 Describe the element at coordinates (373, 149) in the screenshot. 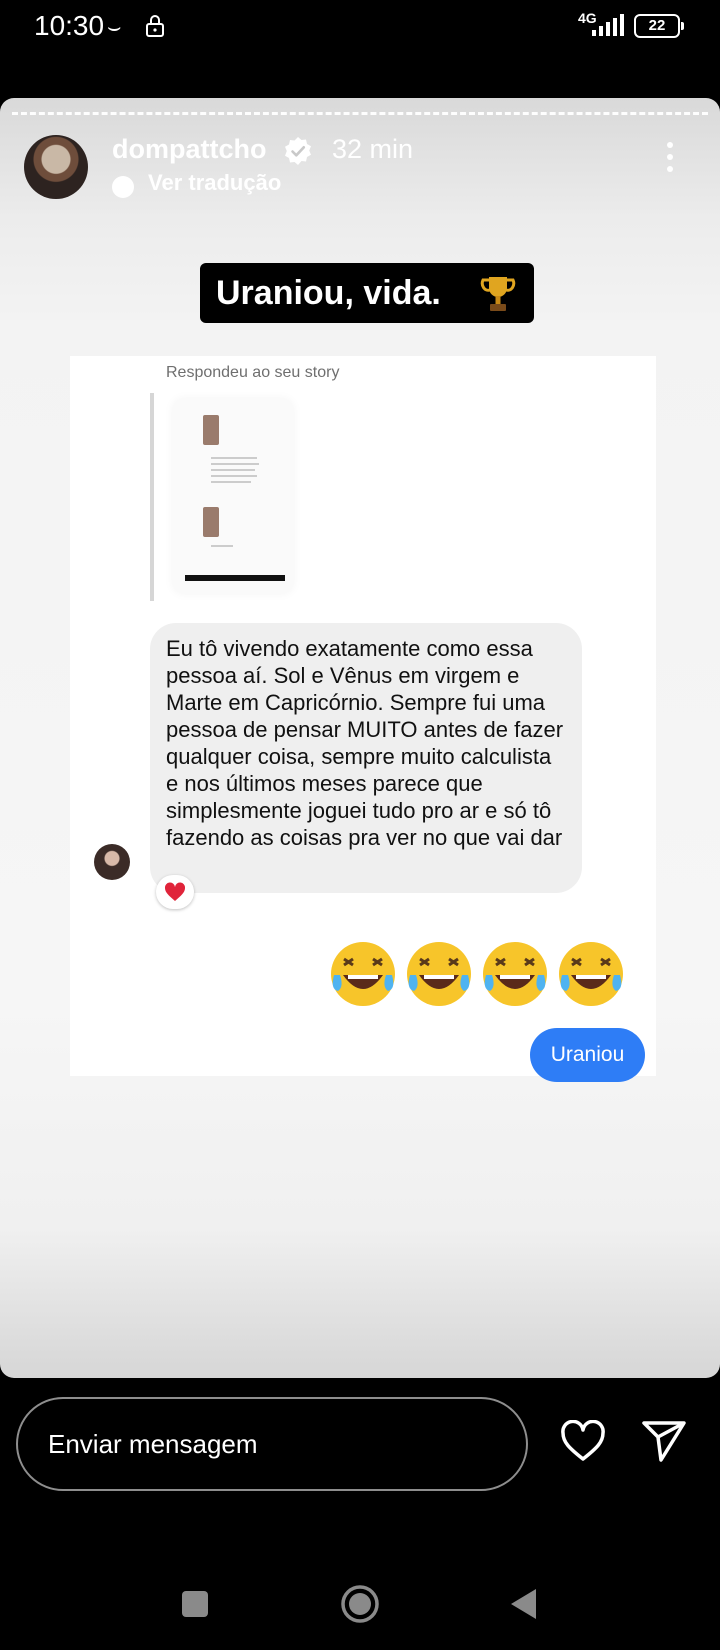

I see `story-time: 32 min` at that location.